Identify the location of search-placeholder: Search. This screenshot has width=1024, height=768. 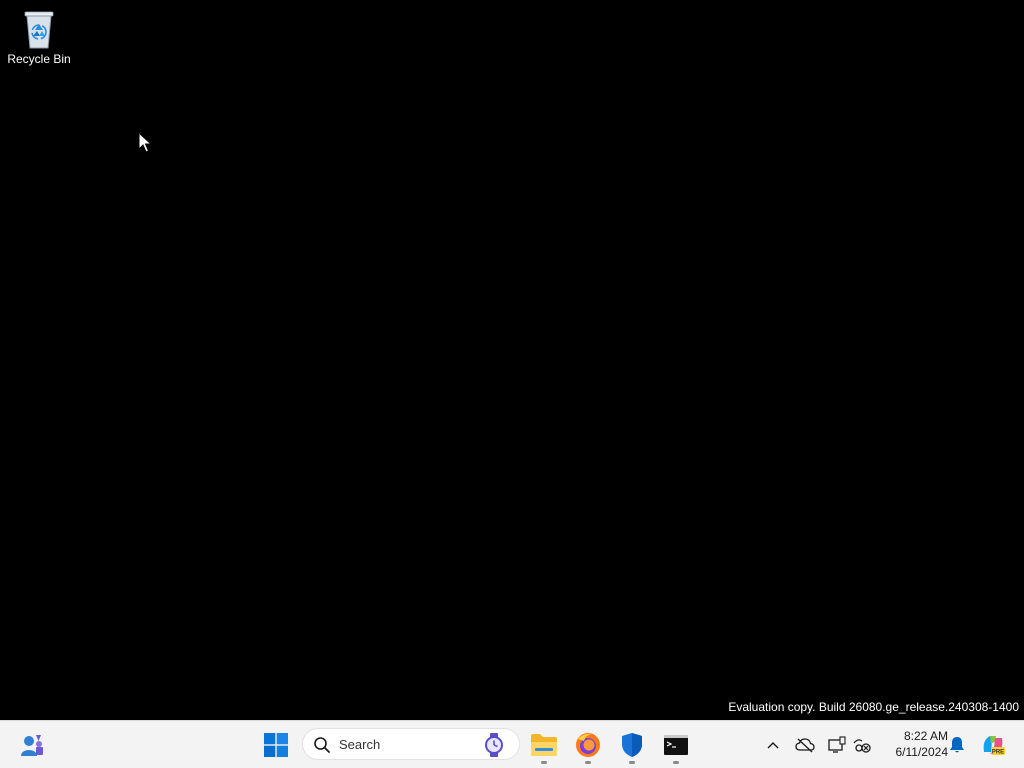
(360, 744).